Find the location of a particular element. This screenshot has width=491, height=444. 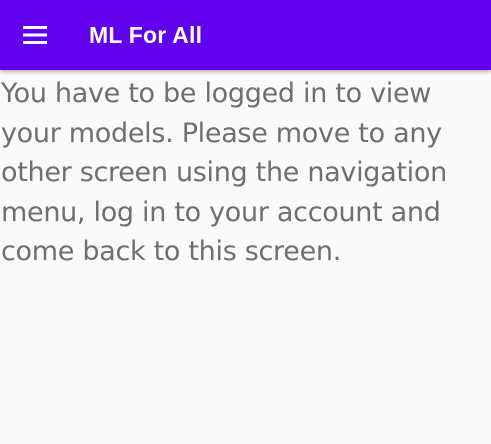

hamburger-menu-icon is located at coordinates (35, 35).